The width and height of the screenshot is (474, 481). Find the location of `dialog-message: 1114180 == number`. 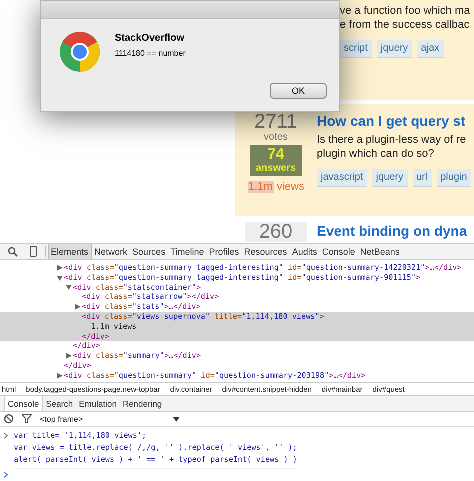

dialog-message: 1114180 == number is located at coordinates (150, 53).